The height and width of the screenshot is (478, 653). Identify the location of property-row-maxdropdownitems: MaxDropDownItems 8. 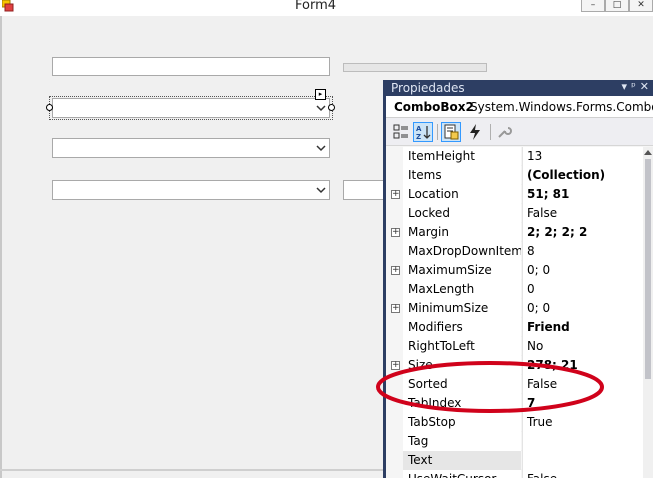
(514, 251).